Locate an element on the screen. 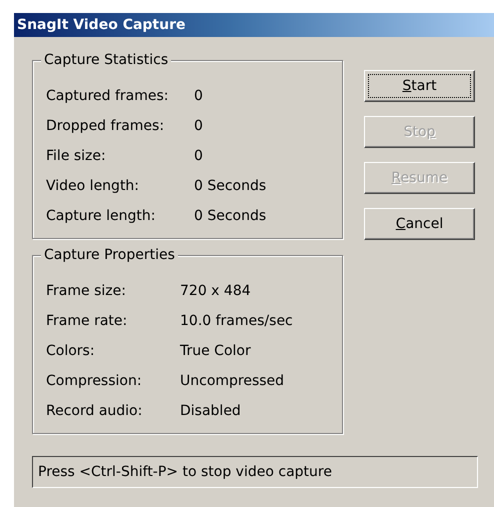 The image size is (494, 507). field-label: Capture length: is located at coordinates (101, 216).